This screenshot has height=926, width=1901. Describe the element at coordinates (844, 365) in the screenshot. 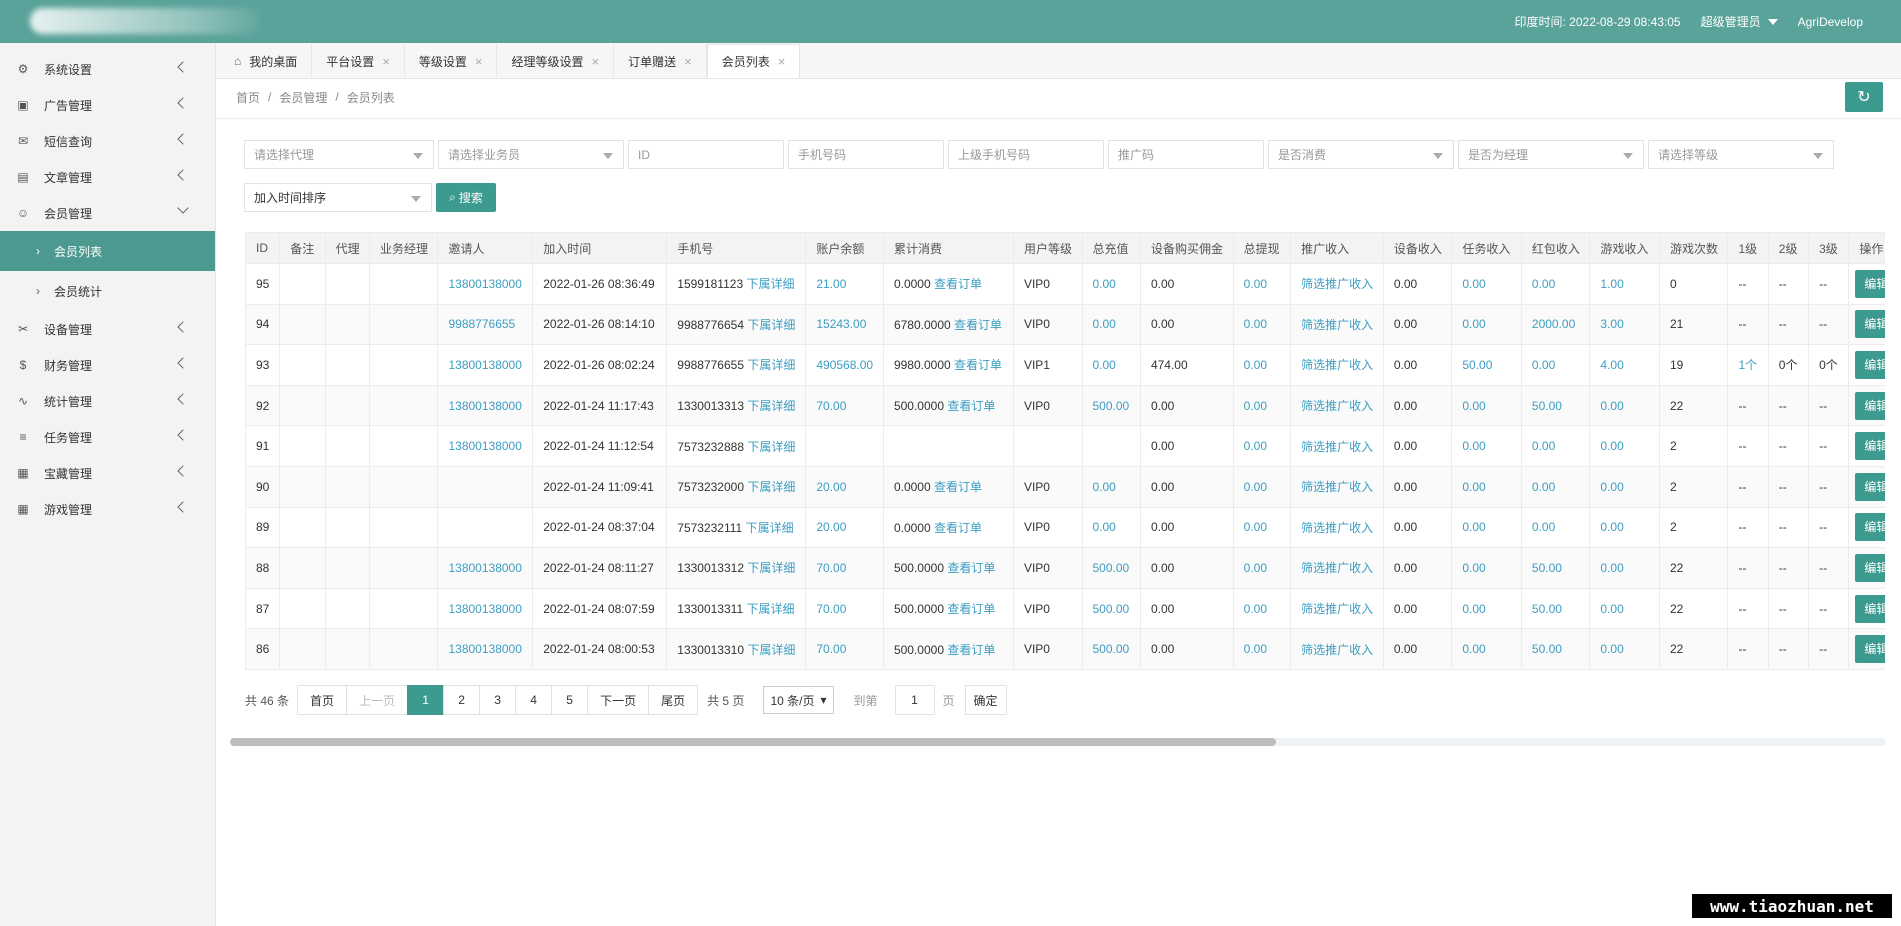

I see `cell-balance: 490568.00` at that location.